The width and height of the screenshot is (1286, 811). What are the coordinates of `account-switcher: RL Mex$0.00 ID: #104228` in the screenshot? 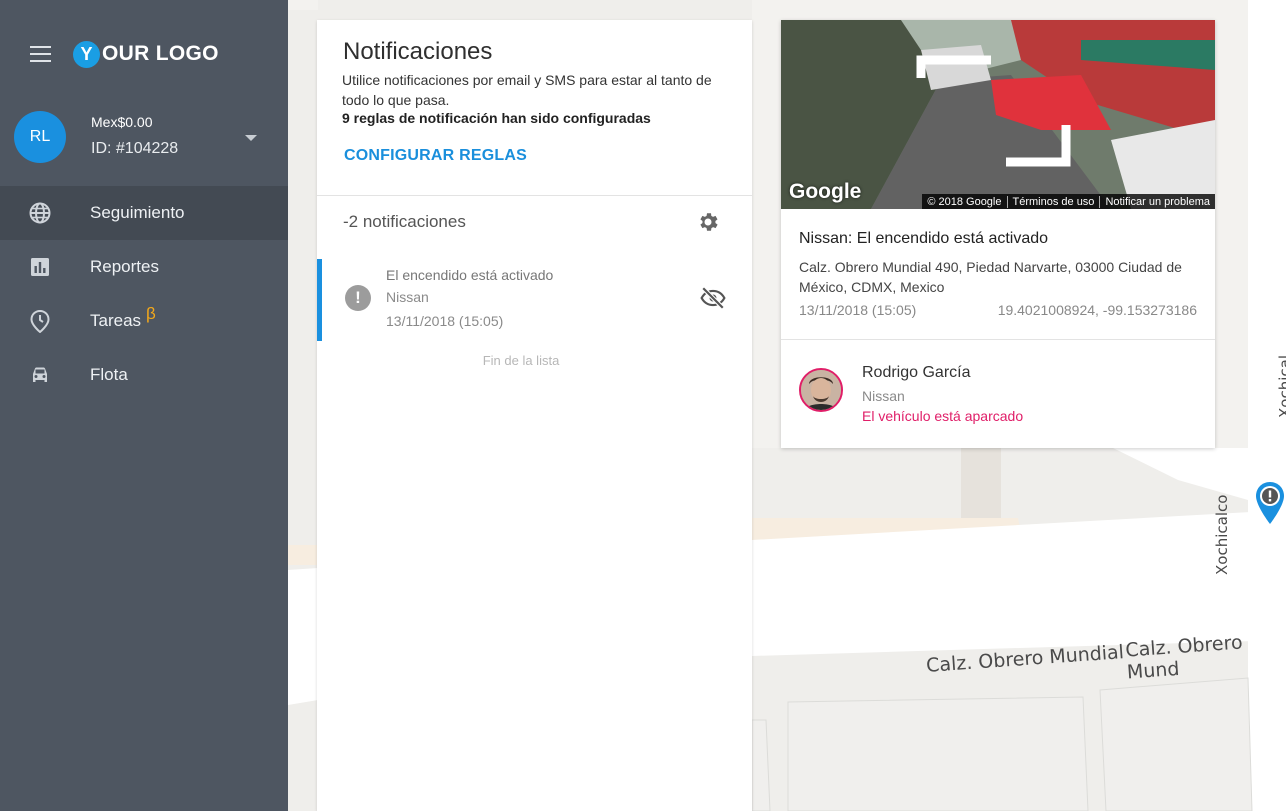 It's located at (144, 147).